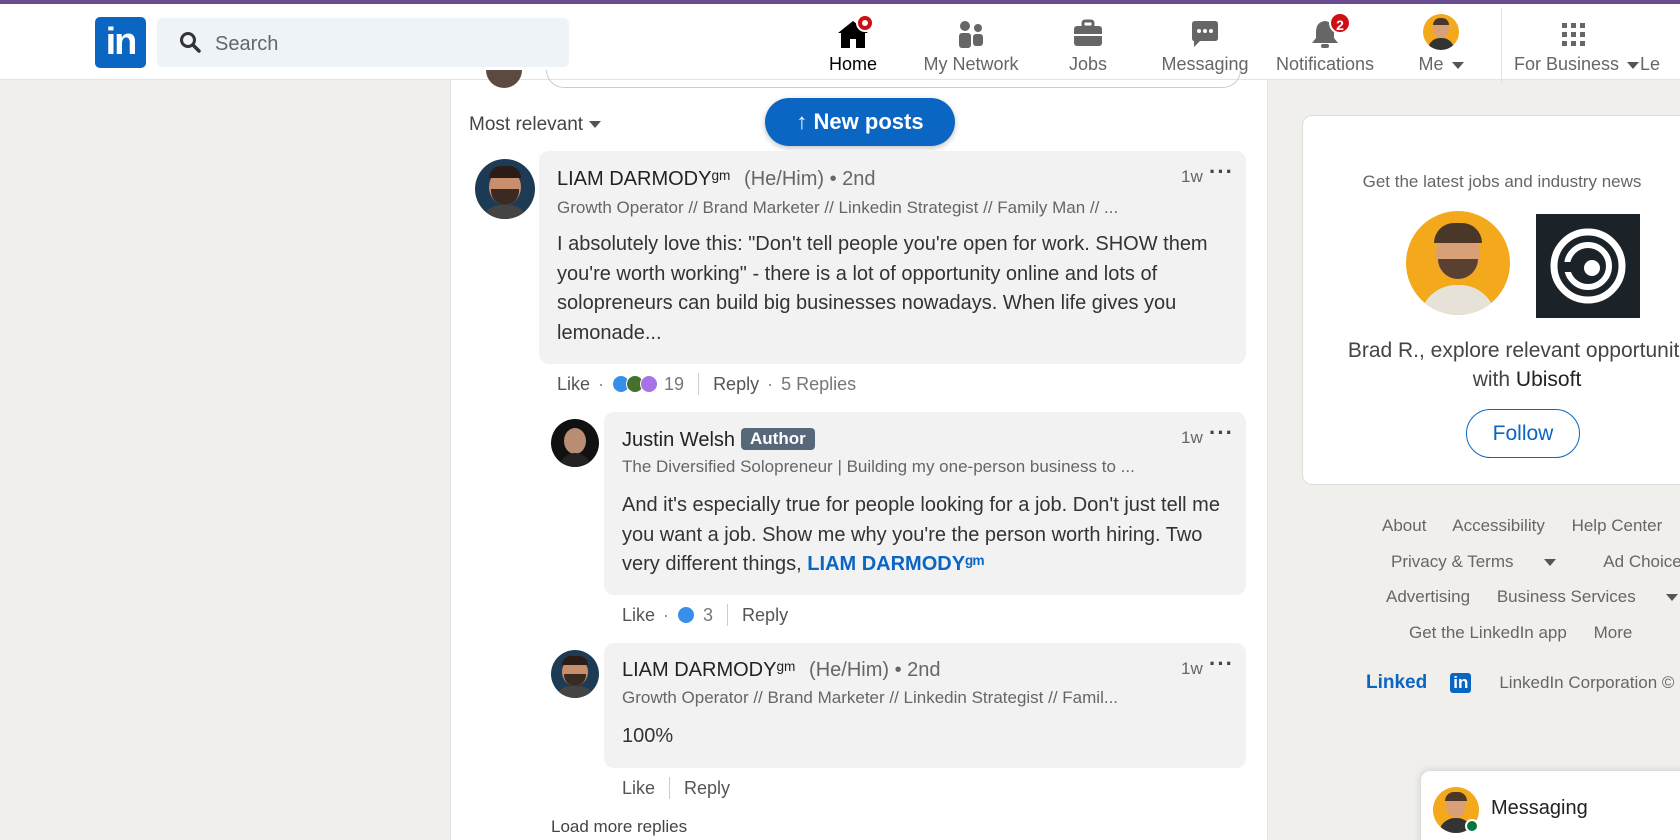 Image resolution: width=1680 pixels, height=840 pixels. I want to click on footer-copyright: Linkedin LinkedIn Corporation © 2023, so click(1523, 683).